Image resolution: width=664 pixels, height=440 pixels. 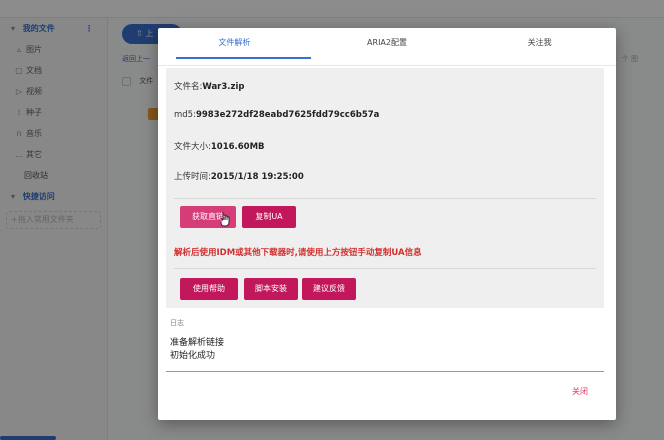 I want to click on tab-aria2-config: ARIA2配置, so click(x=387, y=46).